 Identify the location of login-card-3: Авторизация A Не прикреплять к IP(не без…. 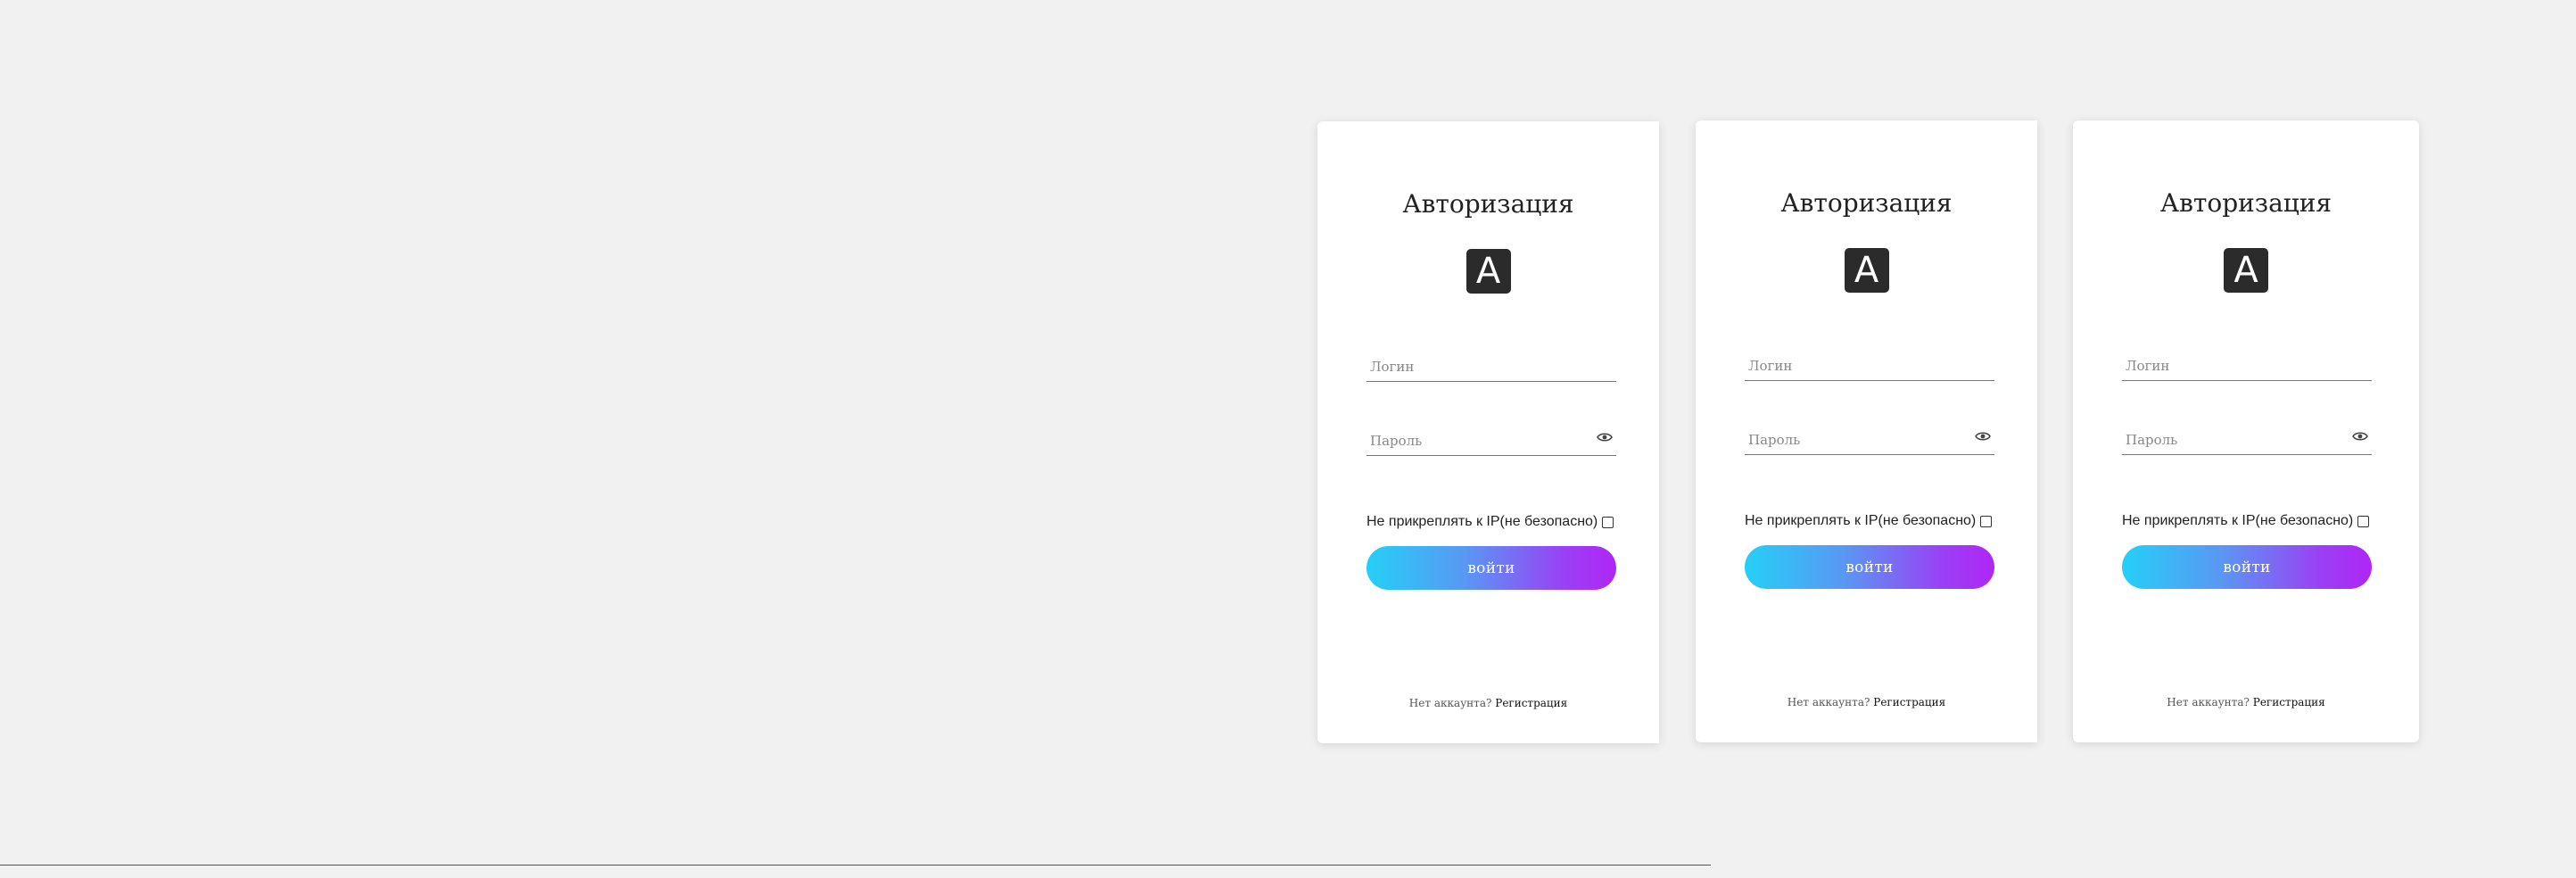
(2246, 431).